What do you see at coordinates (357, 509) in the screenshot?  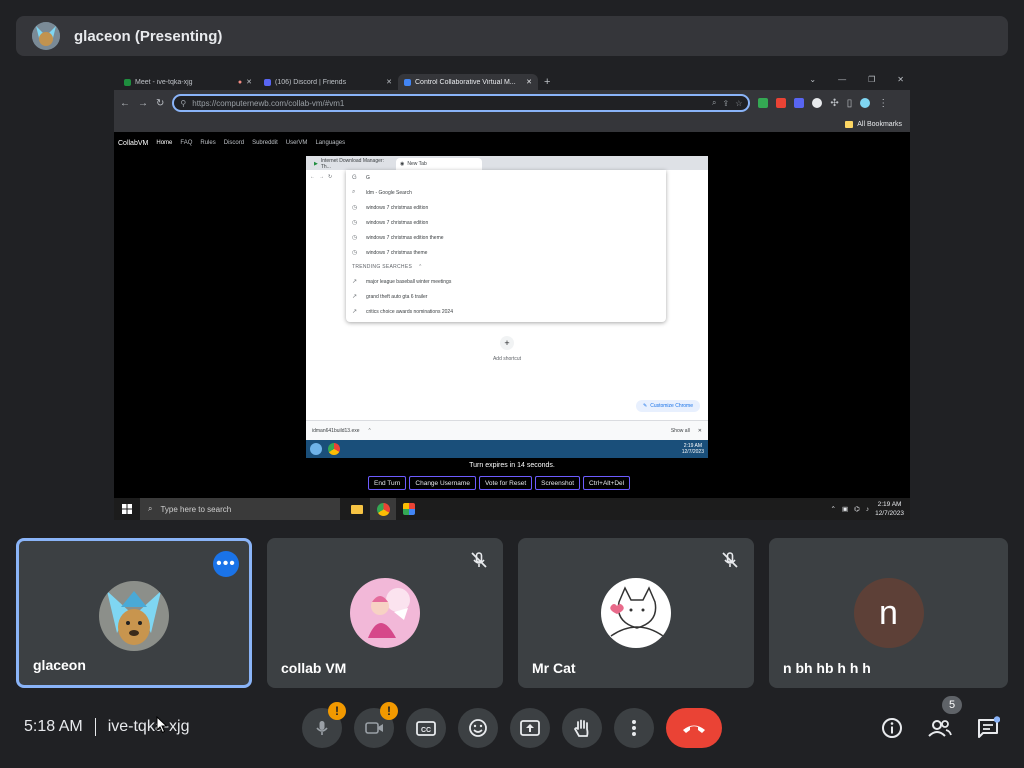 I see `file-explorer-icon` at bounding box center [357, 509].